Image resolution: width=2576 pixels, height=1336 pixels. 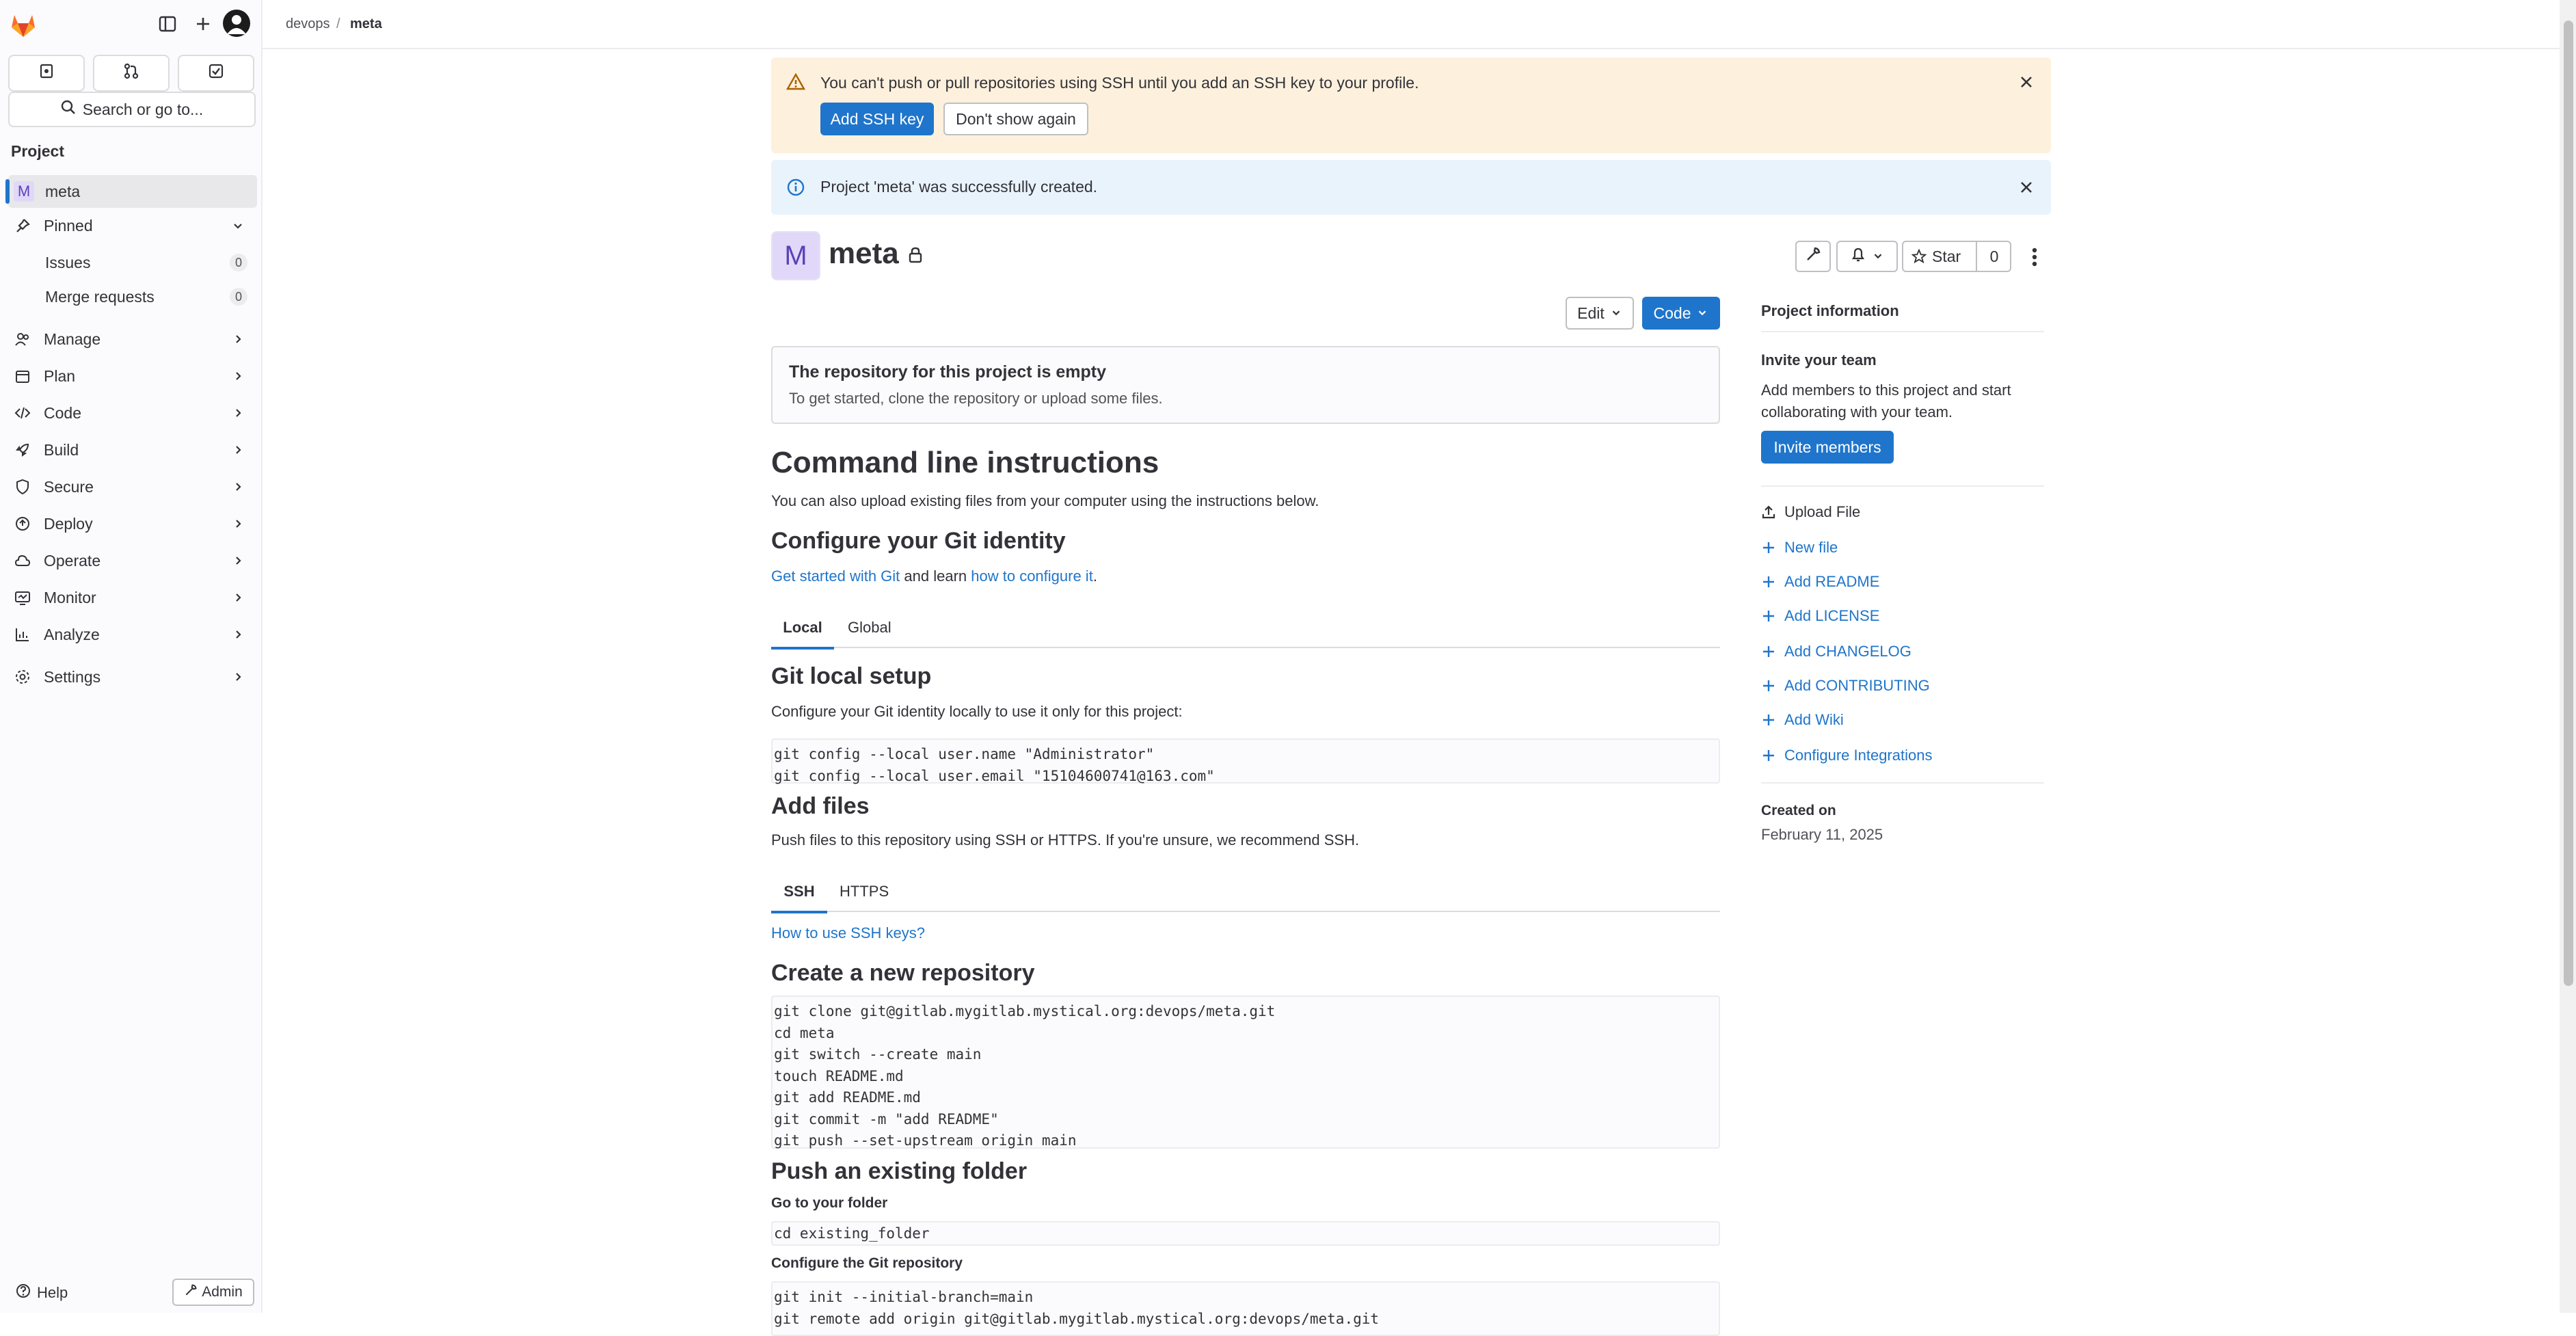 I want to click on add-ssh-key-button: Add SSH key, so click(x=877, y=119).